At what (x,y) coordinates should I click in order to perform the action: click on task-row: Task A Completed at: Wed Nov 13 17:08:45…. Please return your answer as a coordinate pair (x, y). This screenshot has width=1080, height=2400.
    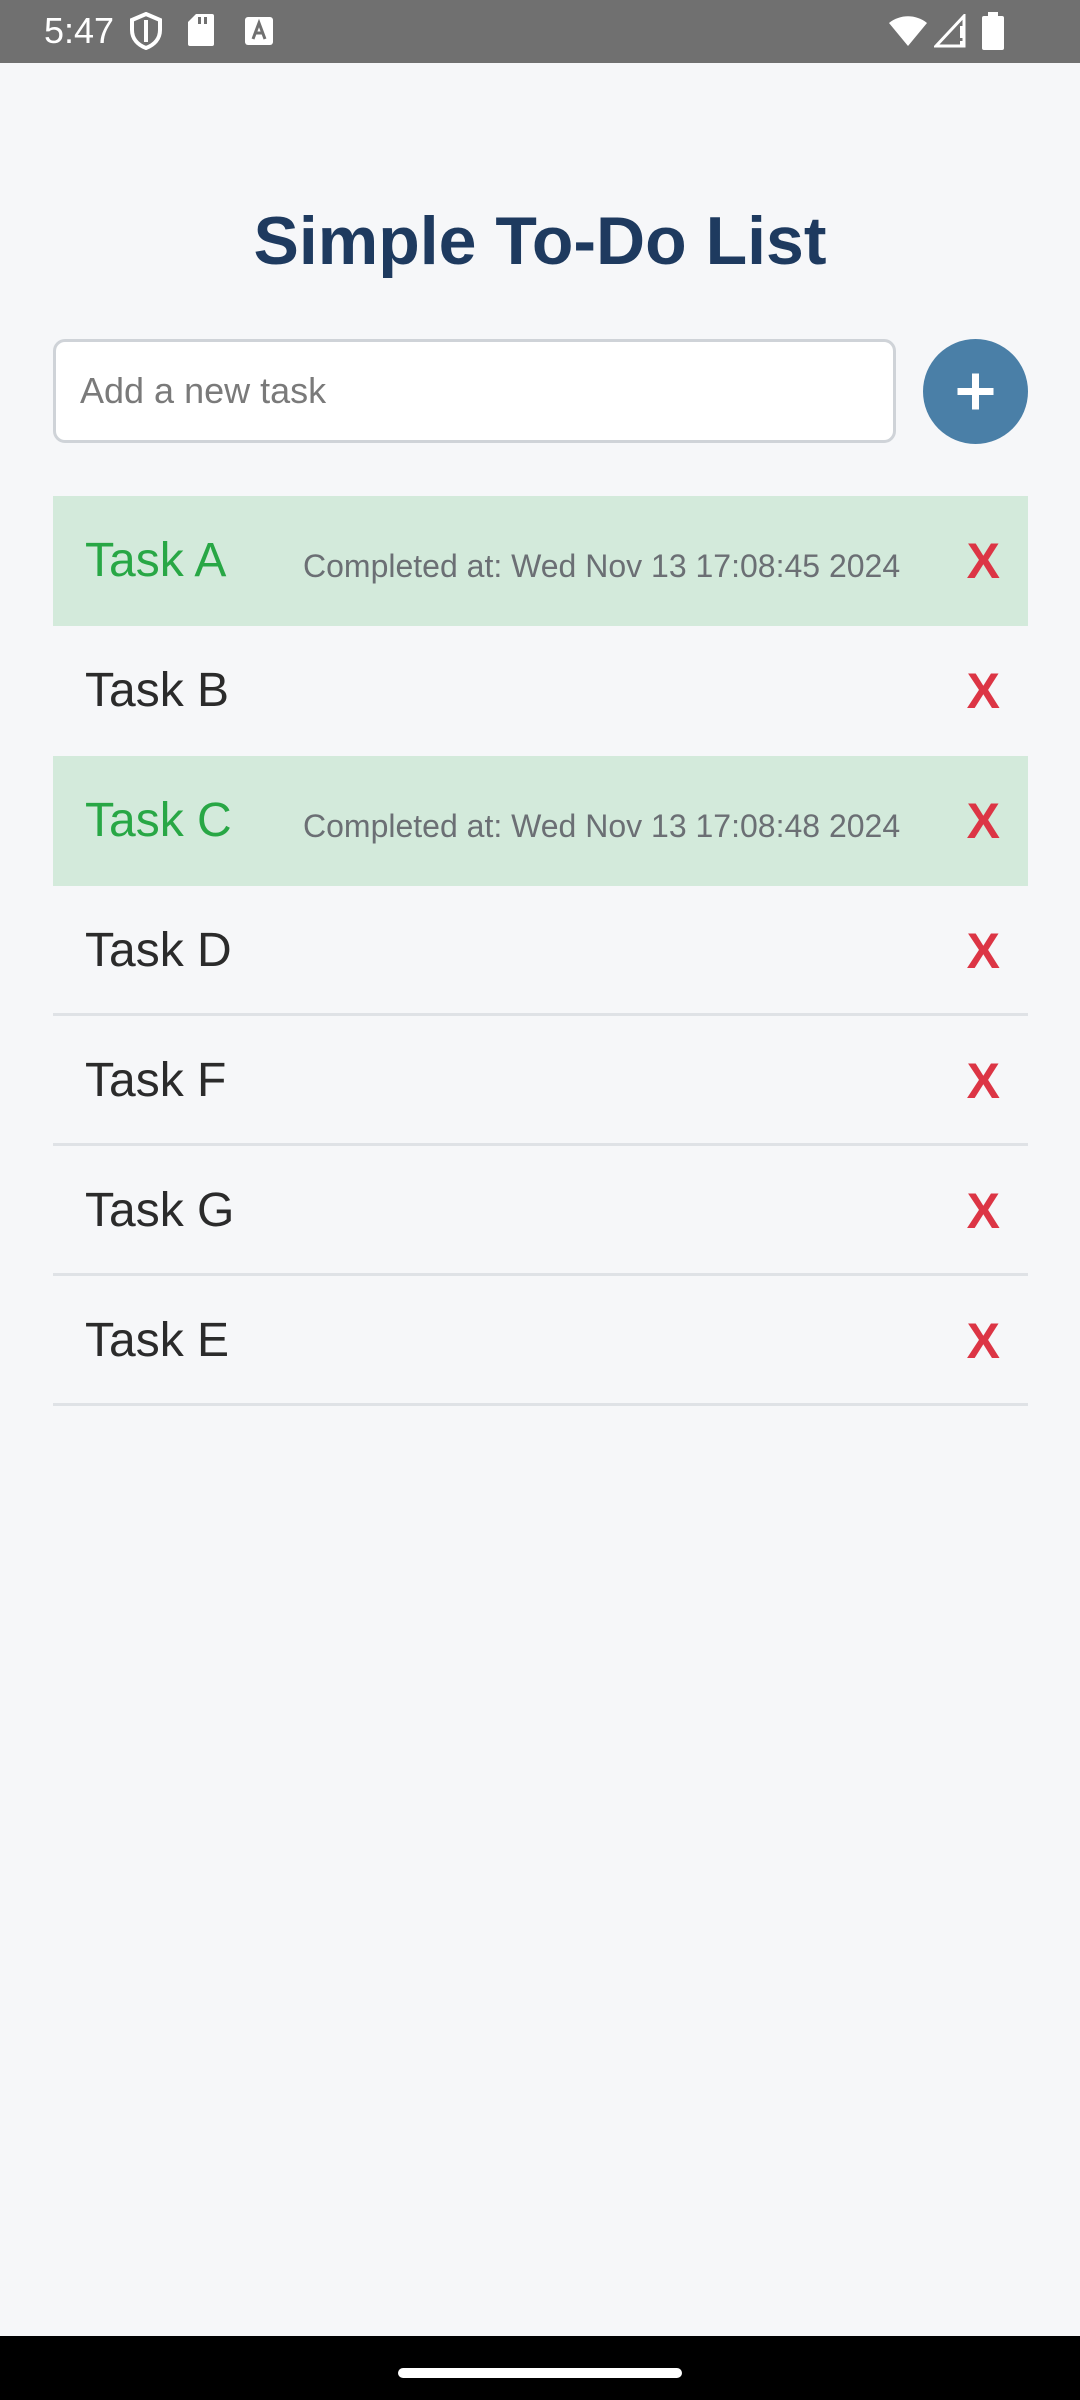
    Looking at the image, I should click on (540, 561).